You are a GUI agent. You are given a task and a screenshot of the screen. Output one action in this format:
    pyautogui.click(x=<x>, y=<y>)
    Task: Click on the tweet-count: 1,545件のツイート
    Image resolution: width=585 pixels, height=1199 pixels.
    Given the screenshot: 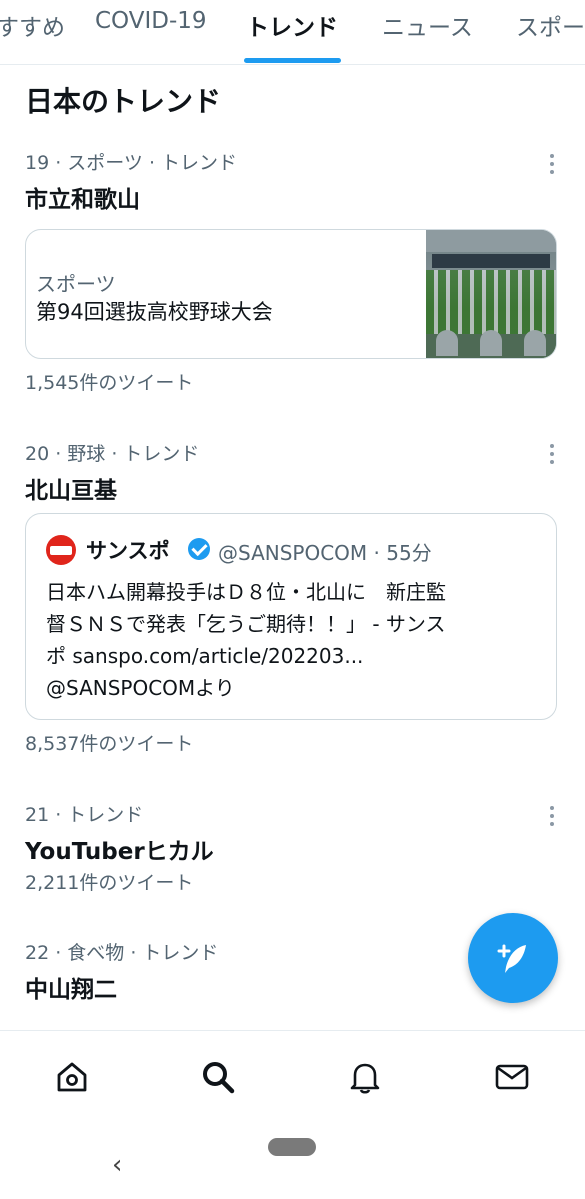 What is the action you would take?
    pyautogui.click(x=109, y=383)
    